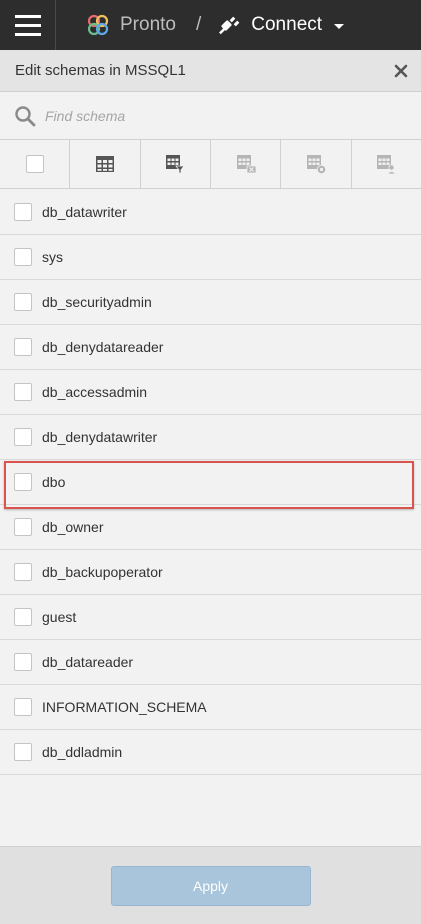 This screenshot has height=924, width=421. I want to click on schema-row-guest: guest, so click(210, 617).